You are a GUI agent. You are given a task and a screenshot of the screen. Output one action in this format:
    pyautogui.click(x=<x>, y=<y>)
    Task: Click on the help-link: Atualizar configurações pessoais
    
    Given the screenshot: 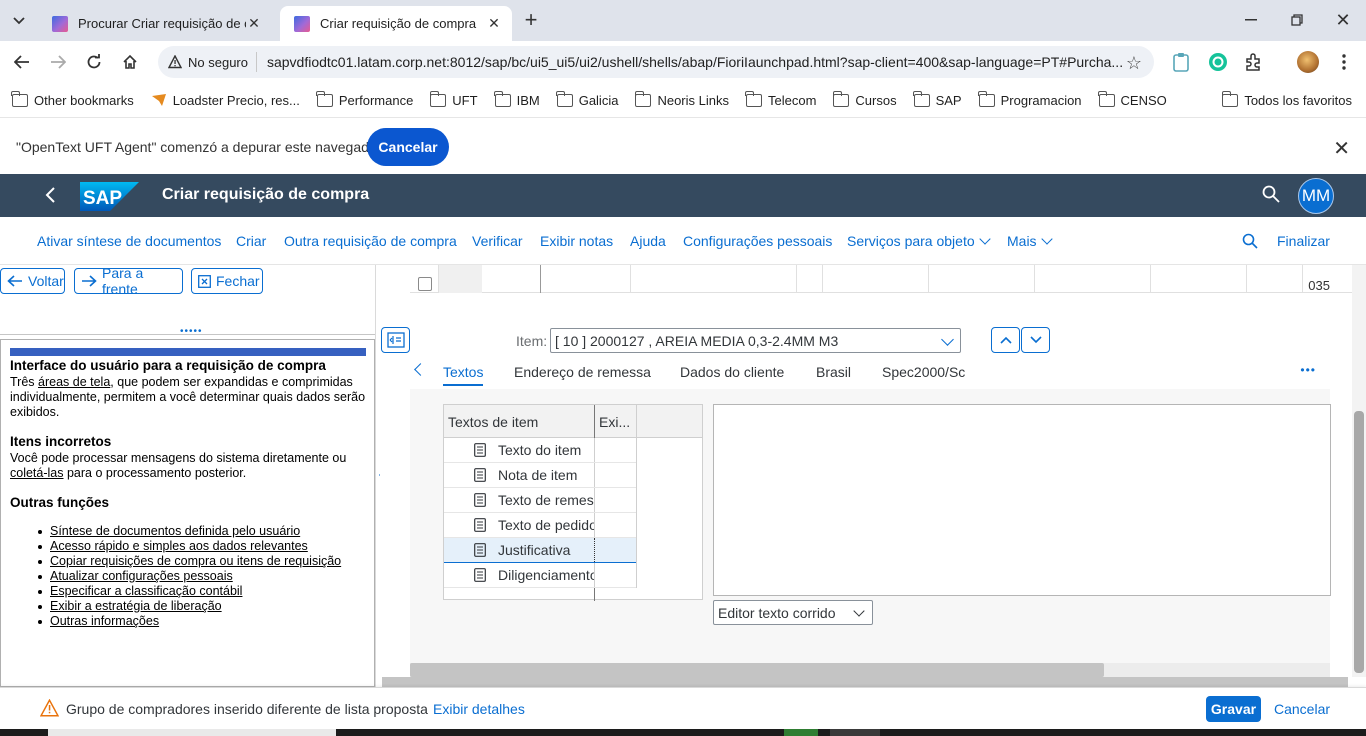 What is the action you would take?
    pyautogui.click(x=141, y=576)
    